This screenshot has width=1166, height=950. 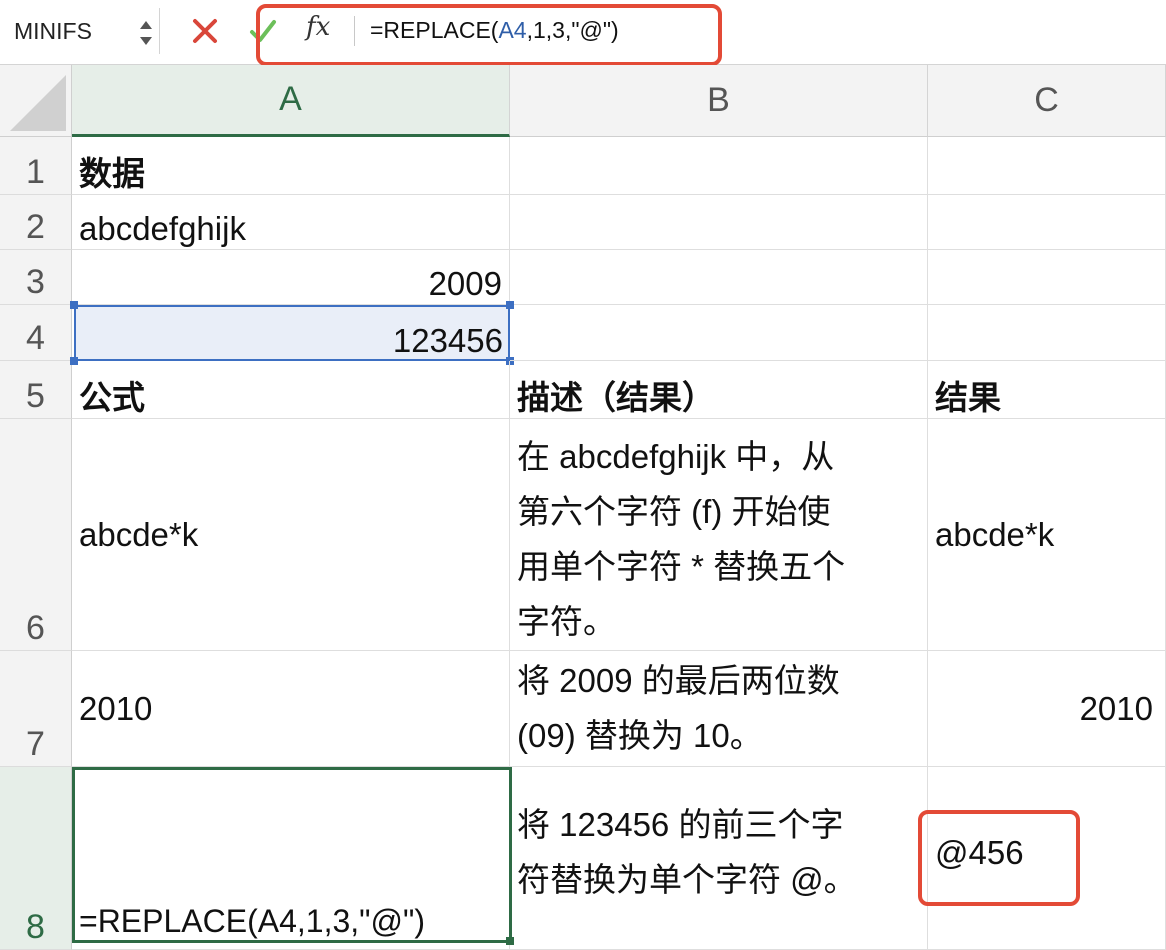 I want to click on column-header-c: C, so click(x=1047, y=101).